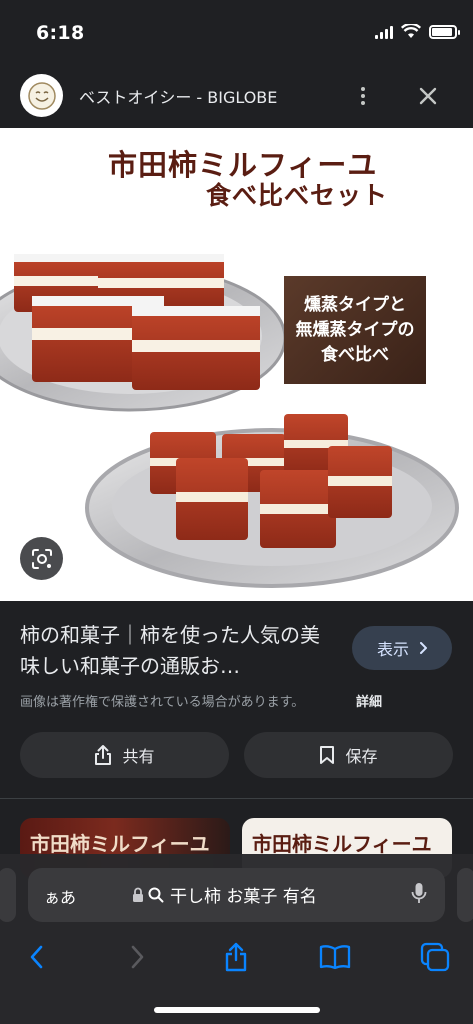 This screenshot has width=473, height=1024. I want to click on address-bar: ぁあ 干し柿 お菓子 有名, so click(236, 895).